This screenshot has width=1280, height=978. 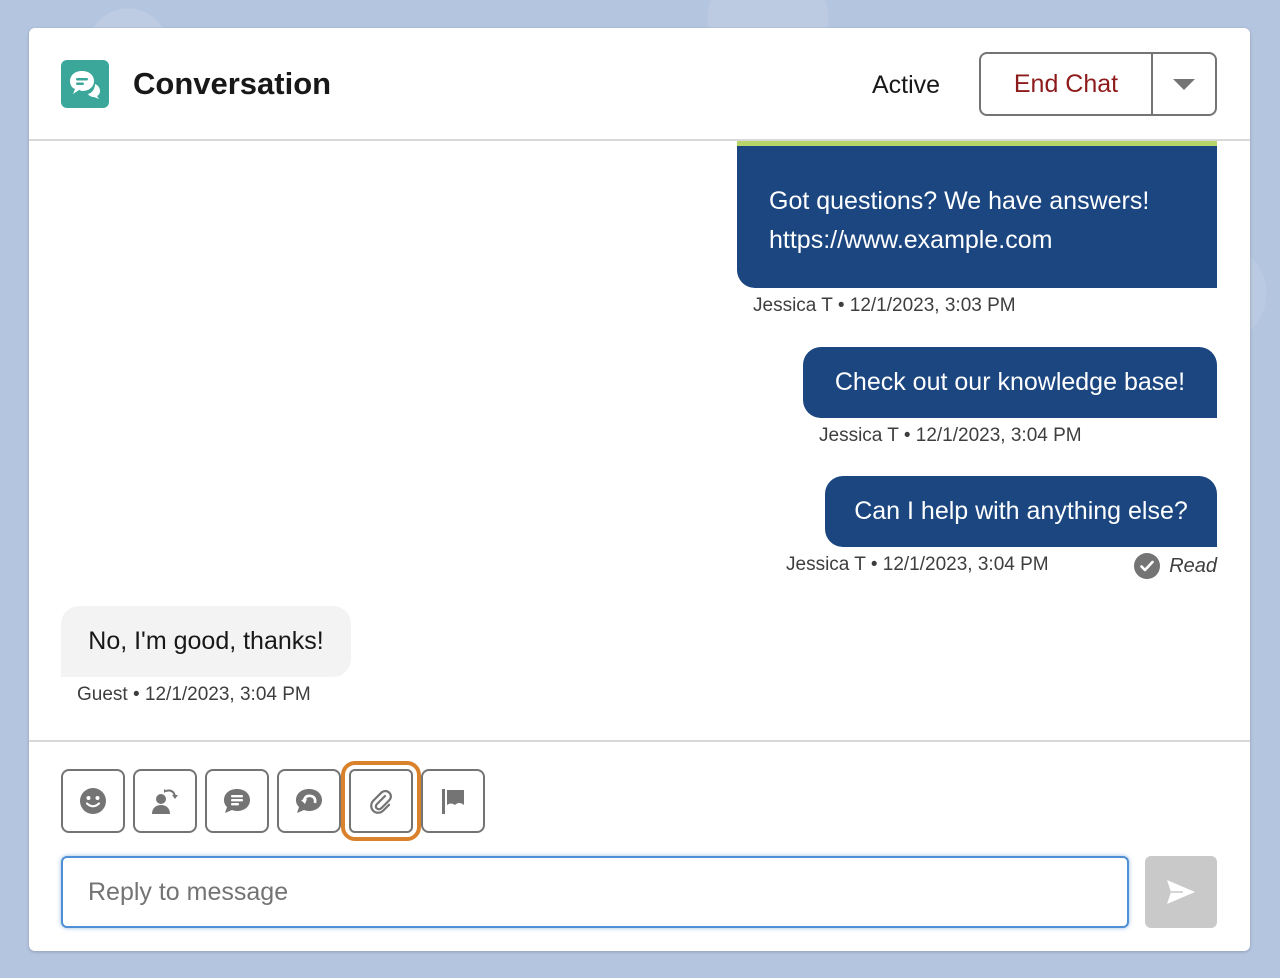 I want to click on message-link: https://www.example.com, so click(x=977, y=240).